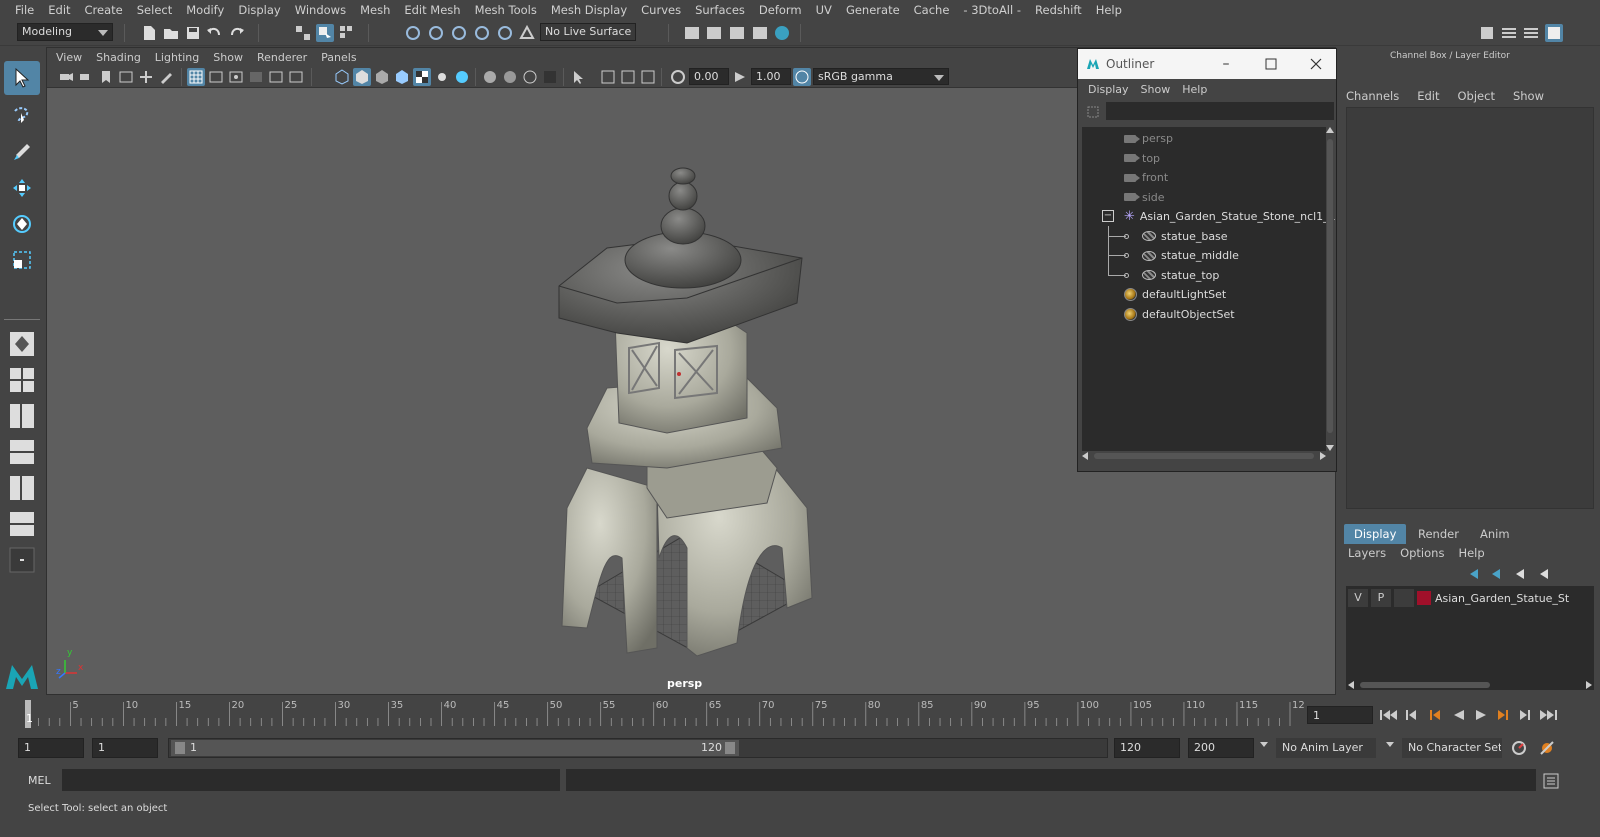 This screenshot has width=1600, height=837. Describe the element at coordinates (1372, 96) in the screenshot. I see `channel-box-menu-channels: Channels` at that location.